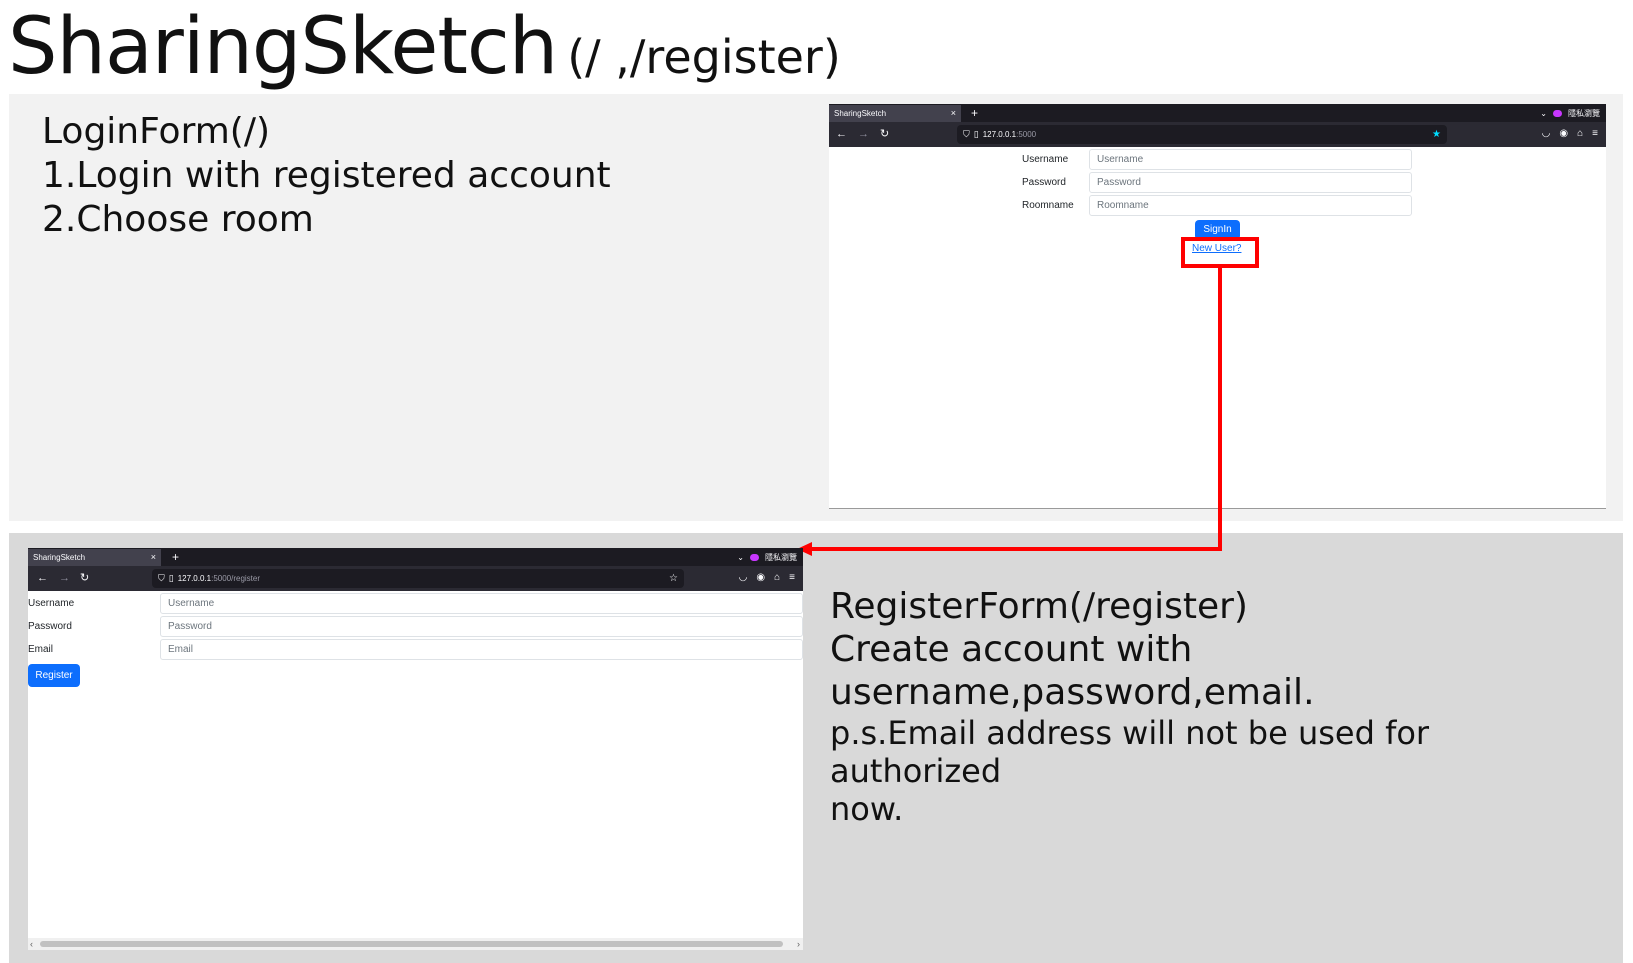 The image size is (1633, 963). What do you see at coordinates (54, 675) in the screenshot?
I see `register-button: Register` at bounding box center [54, 675].